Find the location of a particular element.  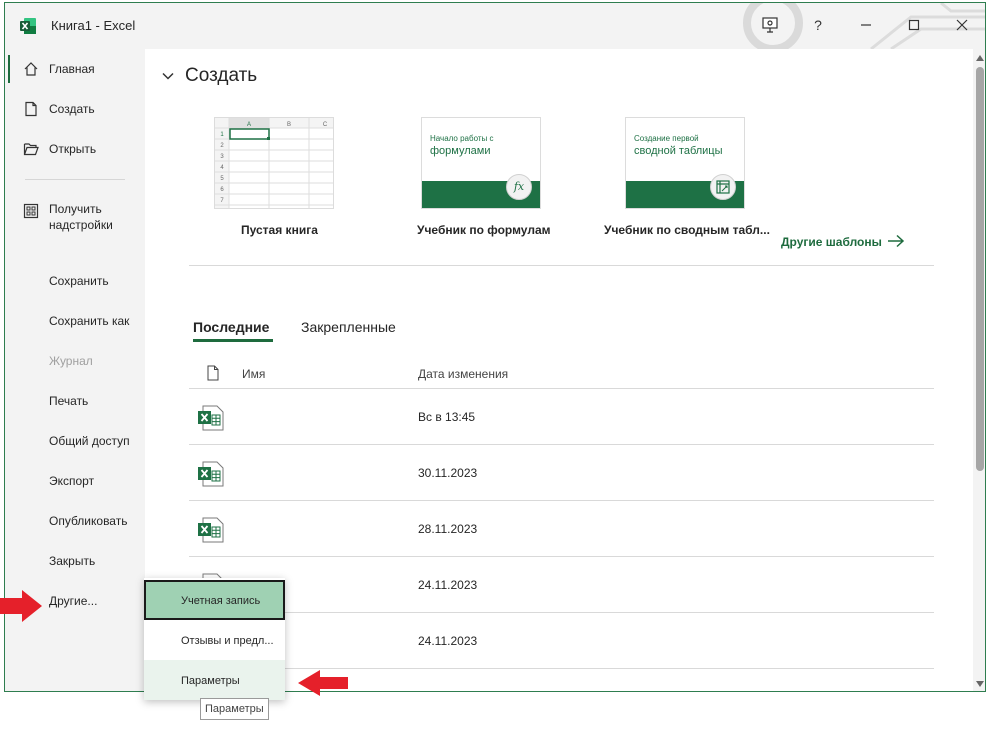

coauthoring-button is located at coordinates (770, 25).